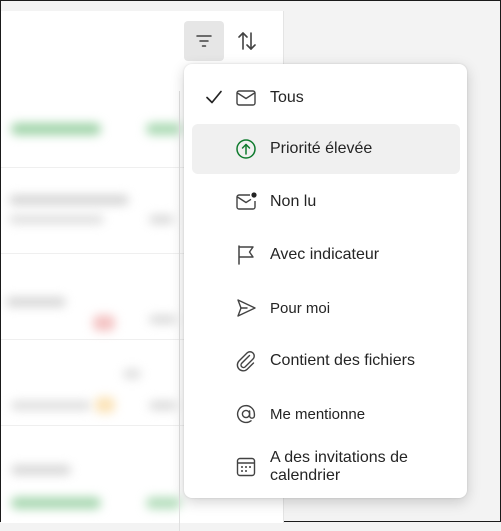  I want to click on mail-unread-icon, so click(246, 201).